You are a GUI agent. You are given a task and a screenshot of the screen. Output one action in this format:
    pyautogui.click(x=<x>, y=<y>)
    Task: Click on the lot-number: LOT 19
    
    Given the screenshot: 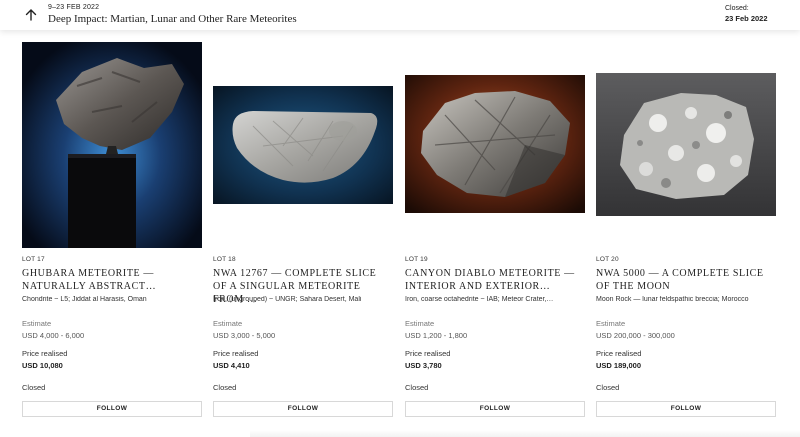 What is the action you would take?
    pyautogui.click(x=416, y=259)
    